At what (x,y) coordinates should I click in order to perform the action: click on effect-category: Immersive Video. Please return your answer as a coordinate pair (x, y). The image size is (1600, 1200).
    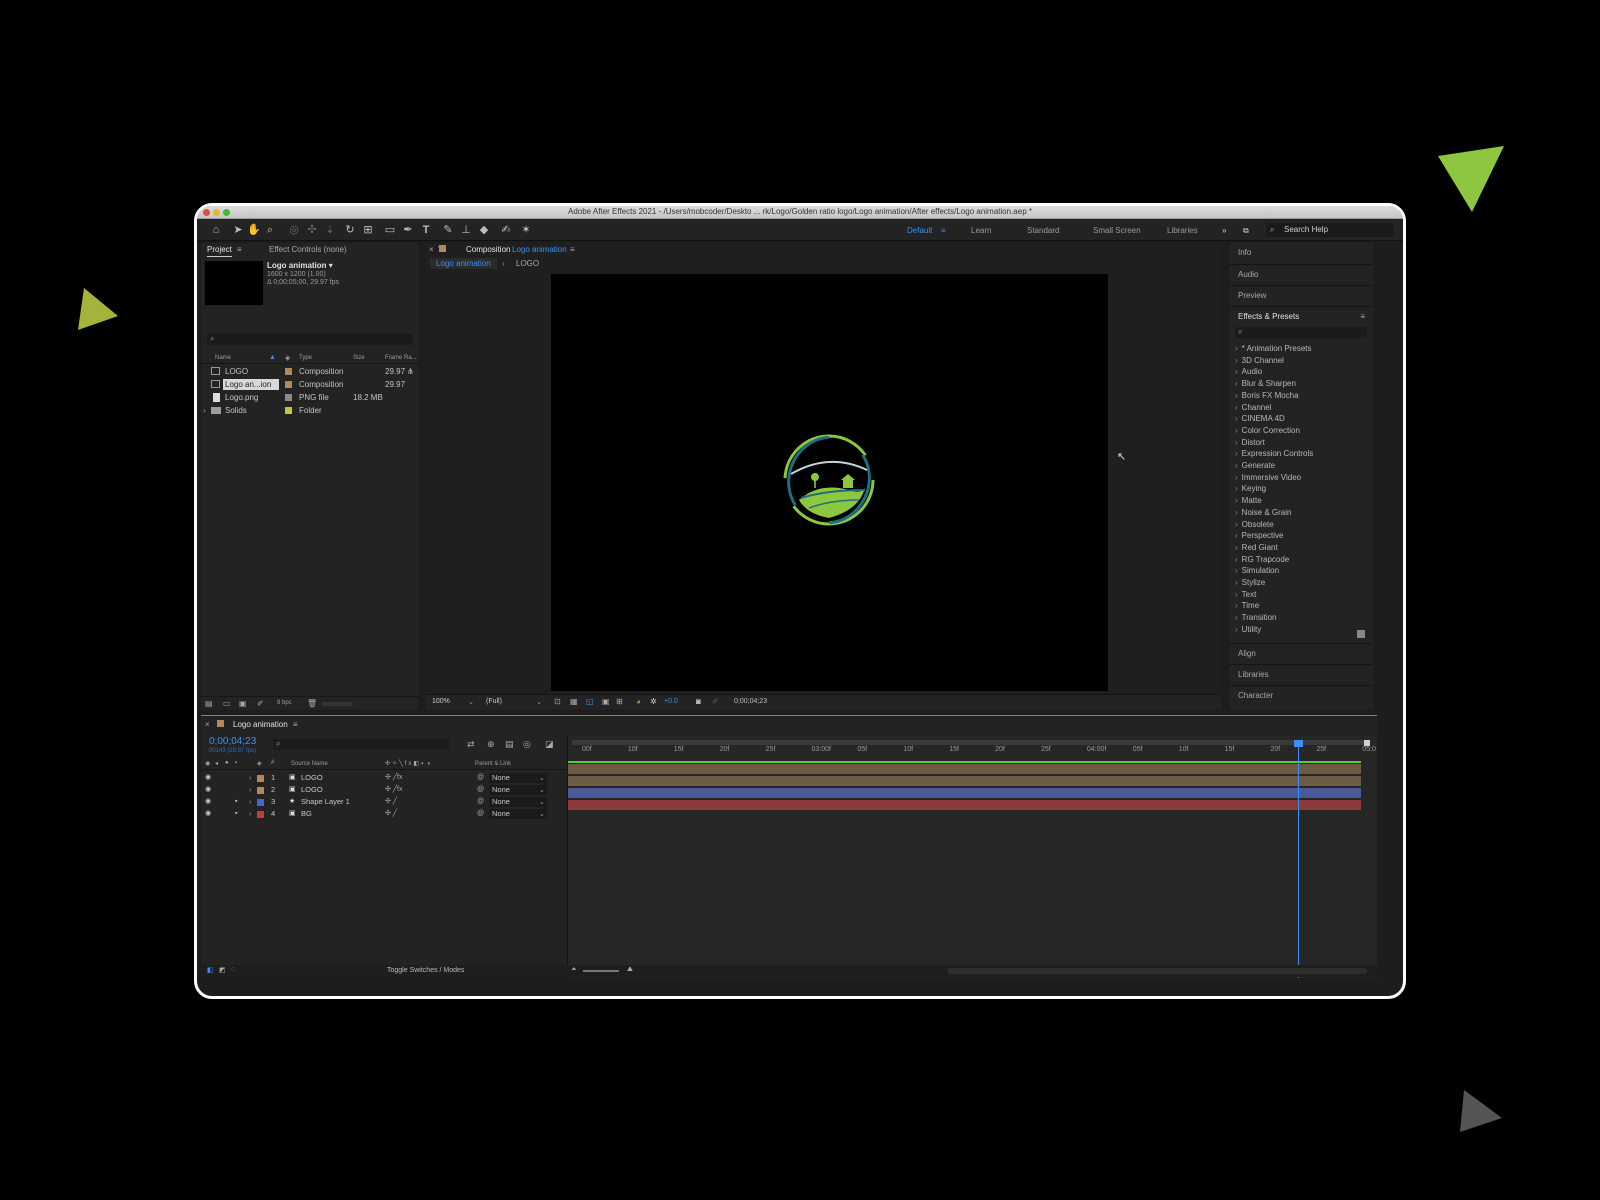
    Looking at the image, I should click on (1268, 477).